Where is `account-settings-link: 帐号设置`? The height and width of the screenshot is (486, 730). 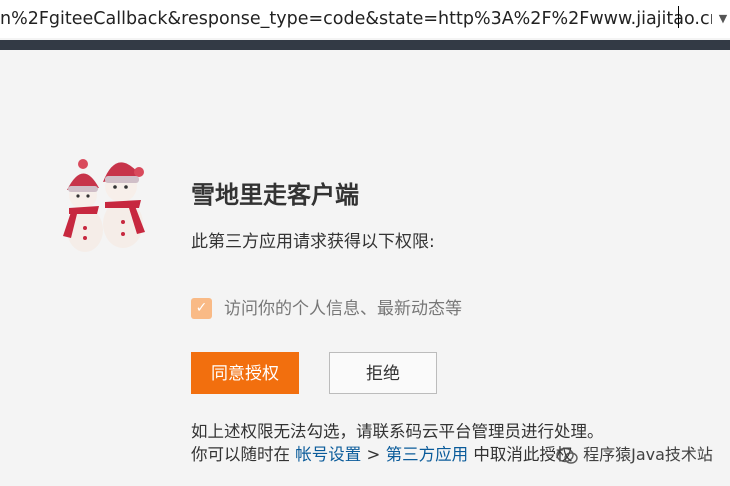 account-settings-link: 帐号设置 is located at coordinates (328, 454).